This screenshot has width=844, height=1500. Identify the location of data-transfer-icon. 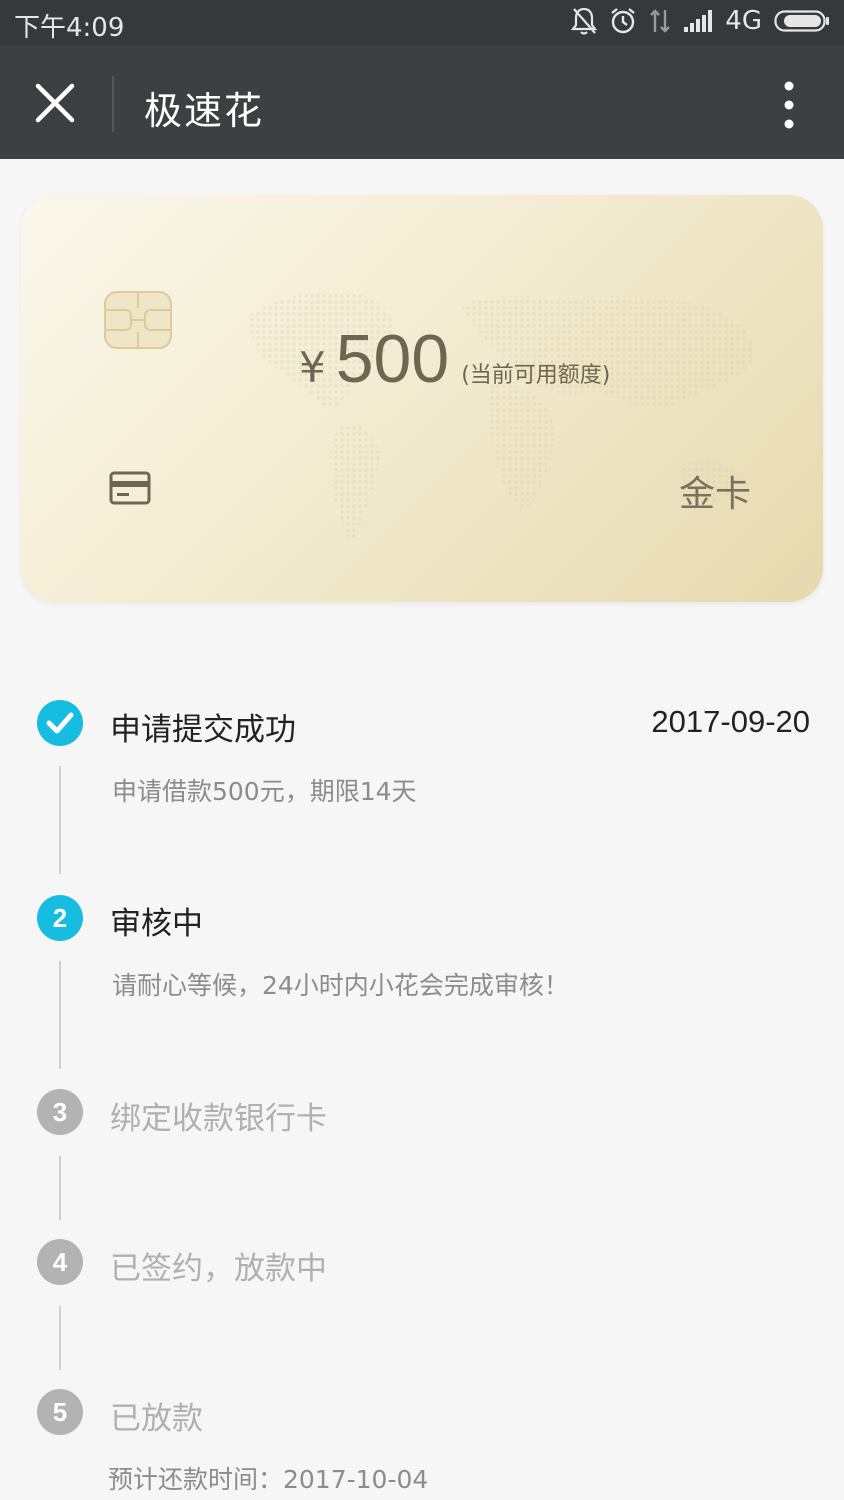
(660, 21).